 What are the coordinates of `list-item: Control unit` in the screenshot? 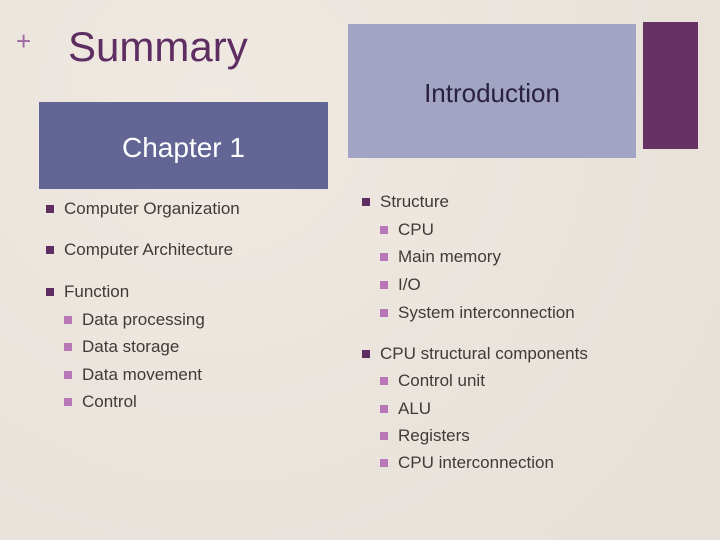 It's located at (432, 381).